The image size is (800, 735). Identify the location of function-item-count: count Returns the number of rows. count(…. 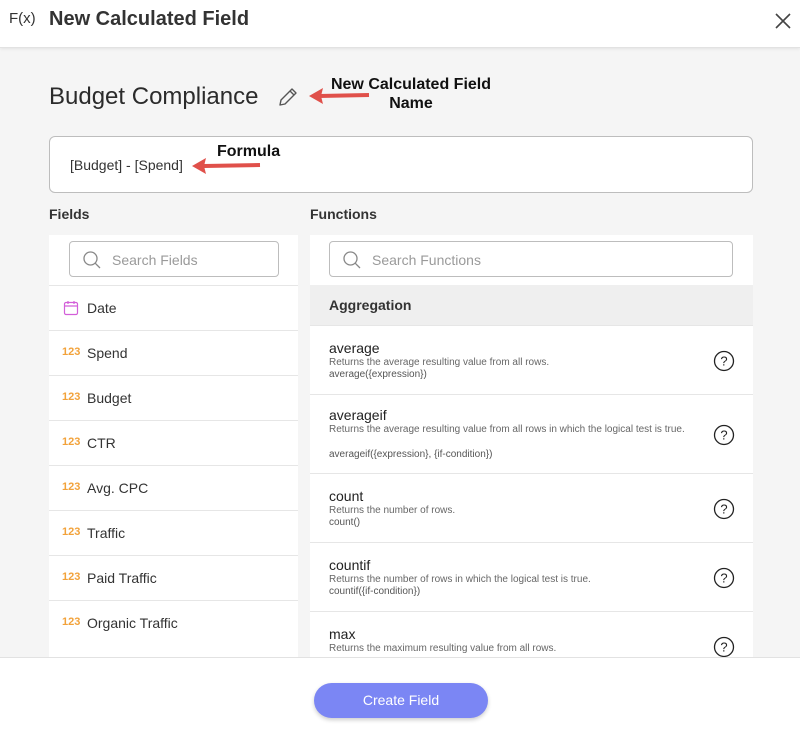
(531, 507).